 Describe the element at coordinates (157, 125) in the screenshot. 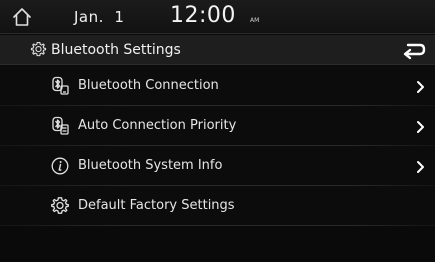

I see `menu-item-label: Auto Connection Priority` at that location.